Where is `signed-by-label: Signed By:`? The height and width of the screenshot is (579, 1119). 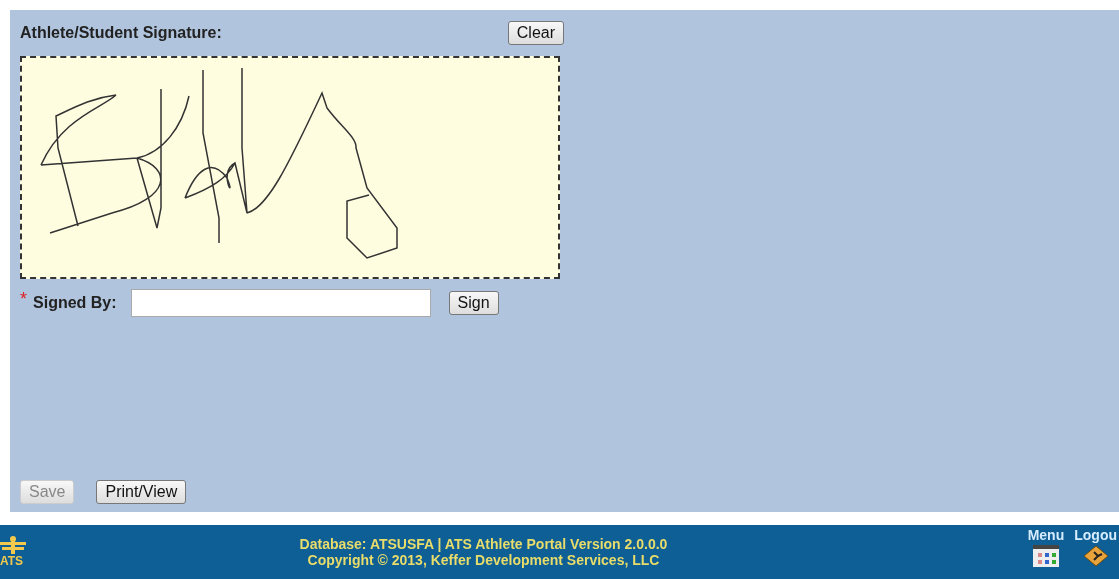
signed-by-label: Signed By: is located at coordinates (75, 303).